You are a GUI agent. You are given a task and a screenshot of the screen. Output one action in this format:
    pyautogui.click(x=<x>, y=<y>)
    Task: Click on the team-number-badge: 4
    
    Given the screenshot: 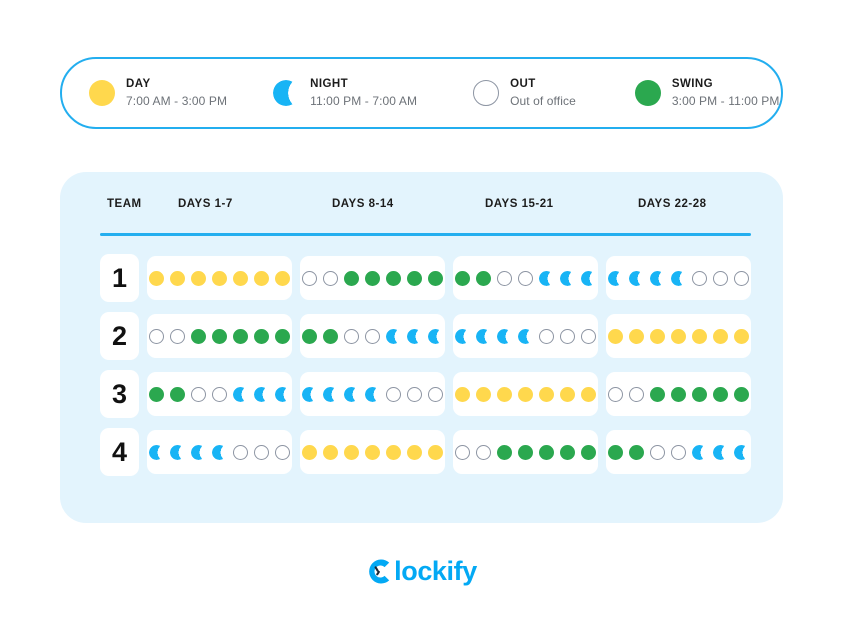 What is the action you would take?
    pyautogui.click(x=119, y=452)
    